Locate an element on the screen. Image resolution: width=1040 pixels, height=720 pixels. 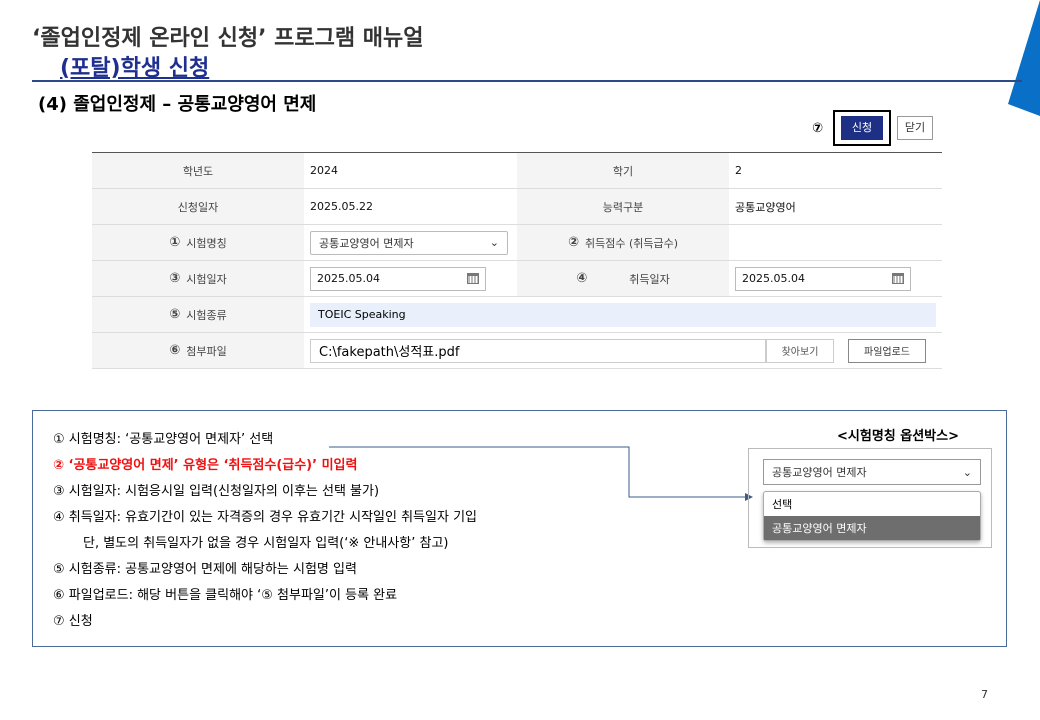
exam-date-label: ③ 시험일자 is located at coordinates (198, 278).